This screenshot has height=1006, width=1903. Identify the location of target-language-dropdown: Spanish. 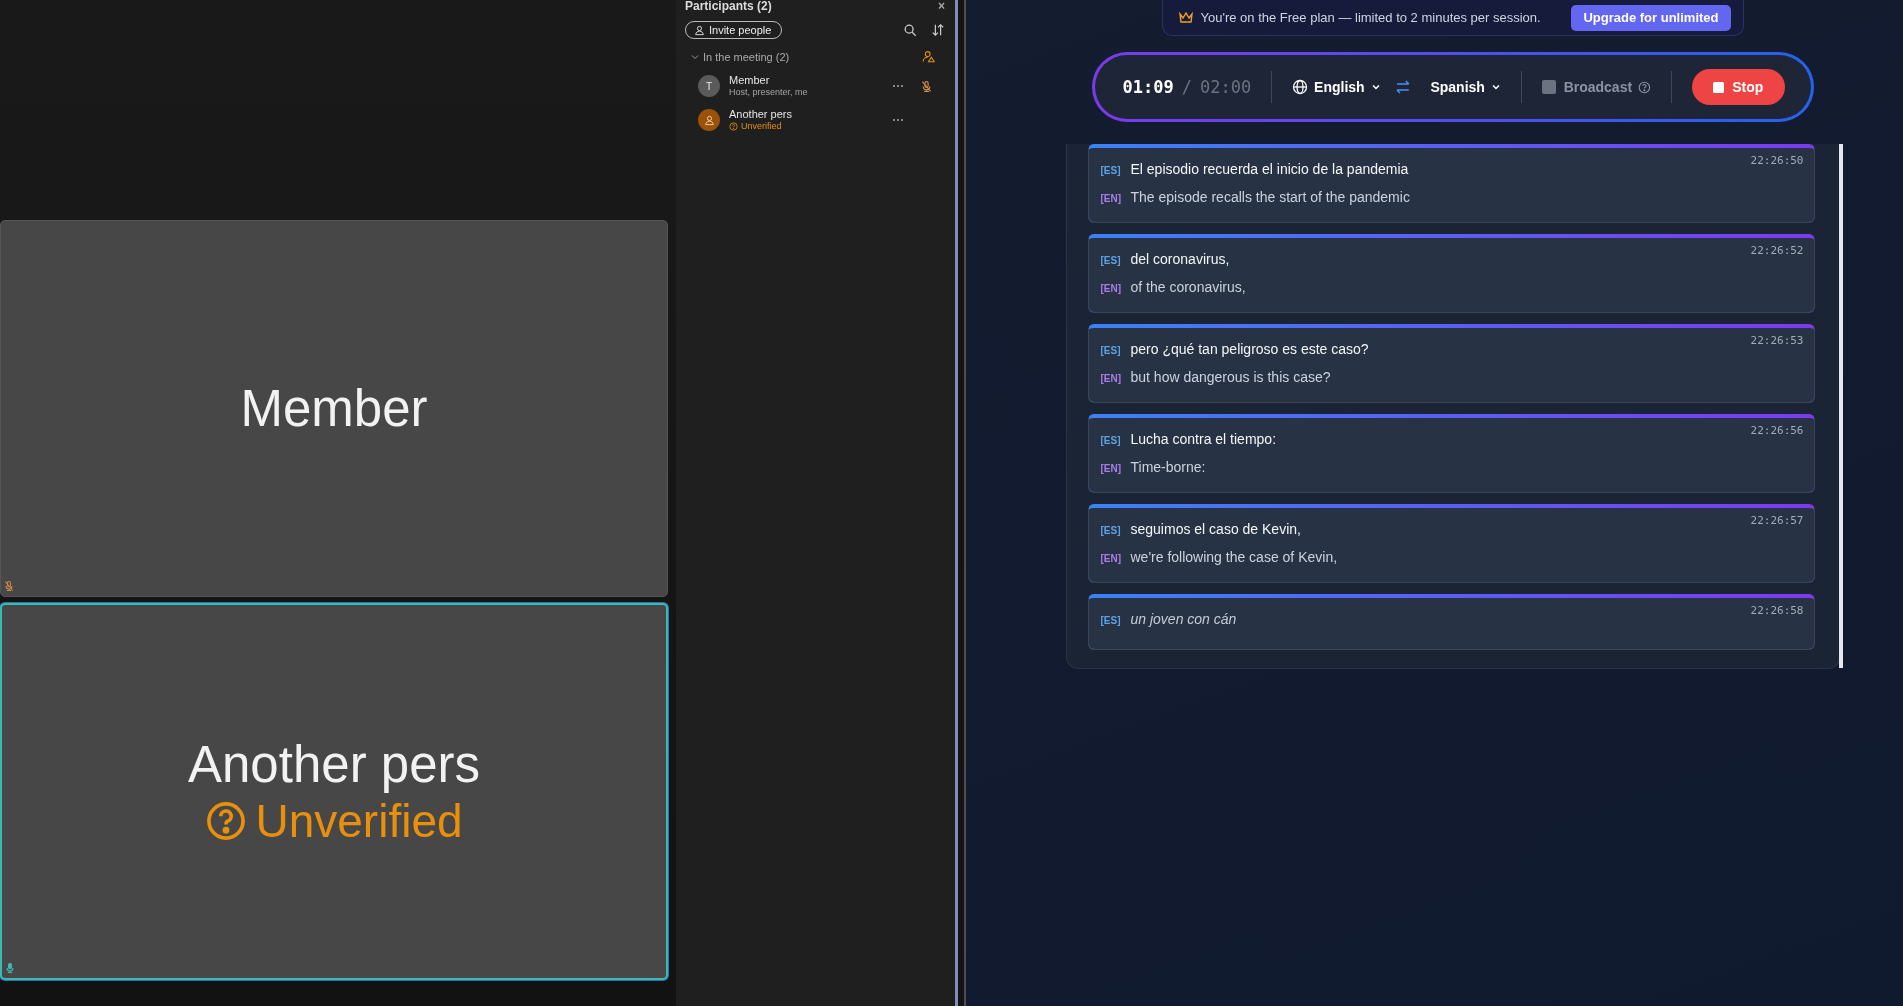
(1465, 87).